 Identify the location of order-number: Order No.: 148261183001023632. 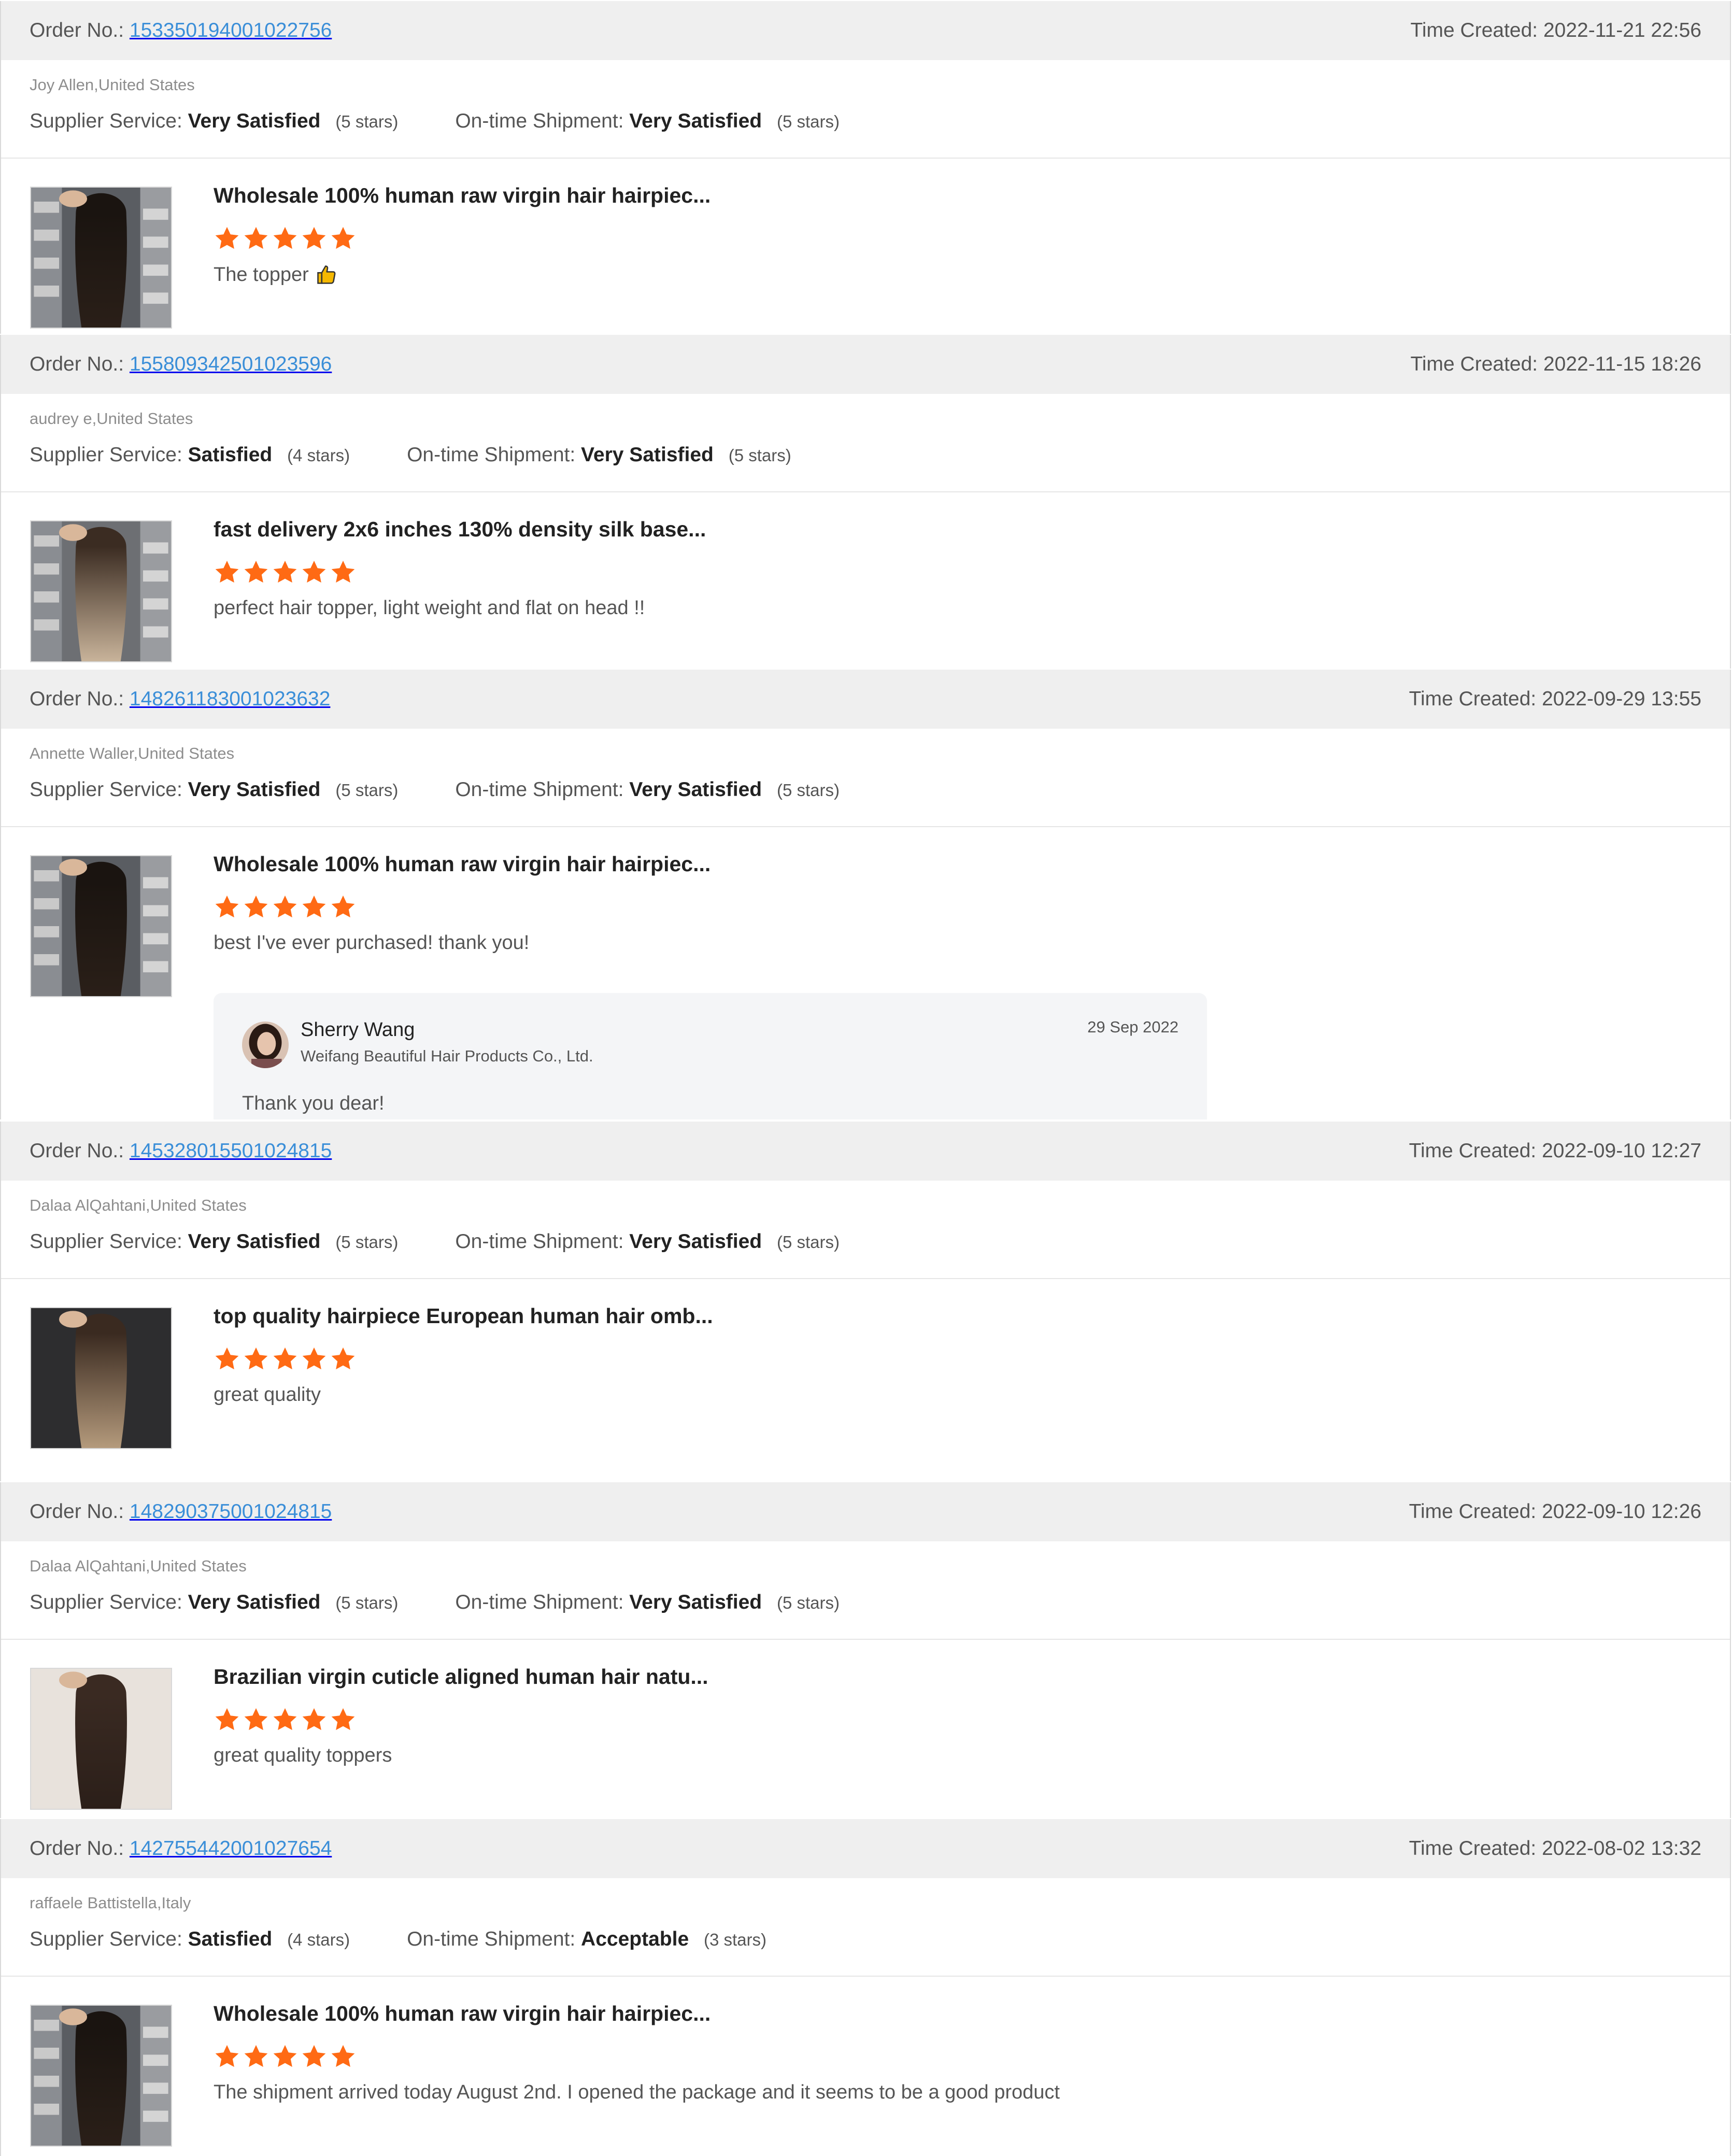
(180, 700).